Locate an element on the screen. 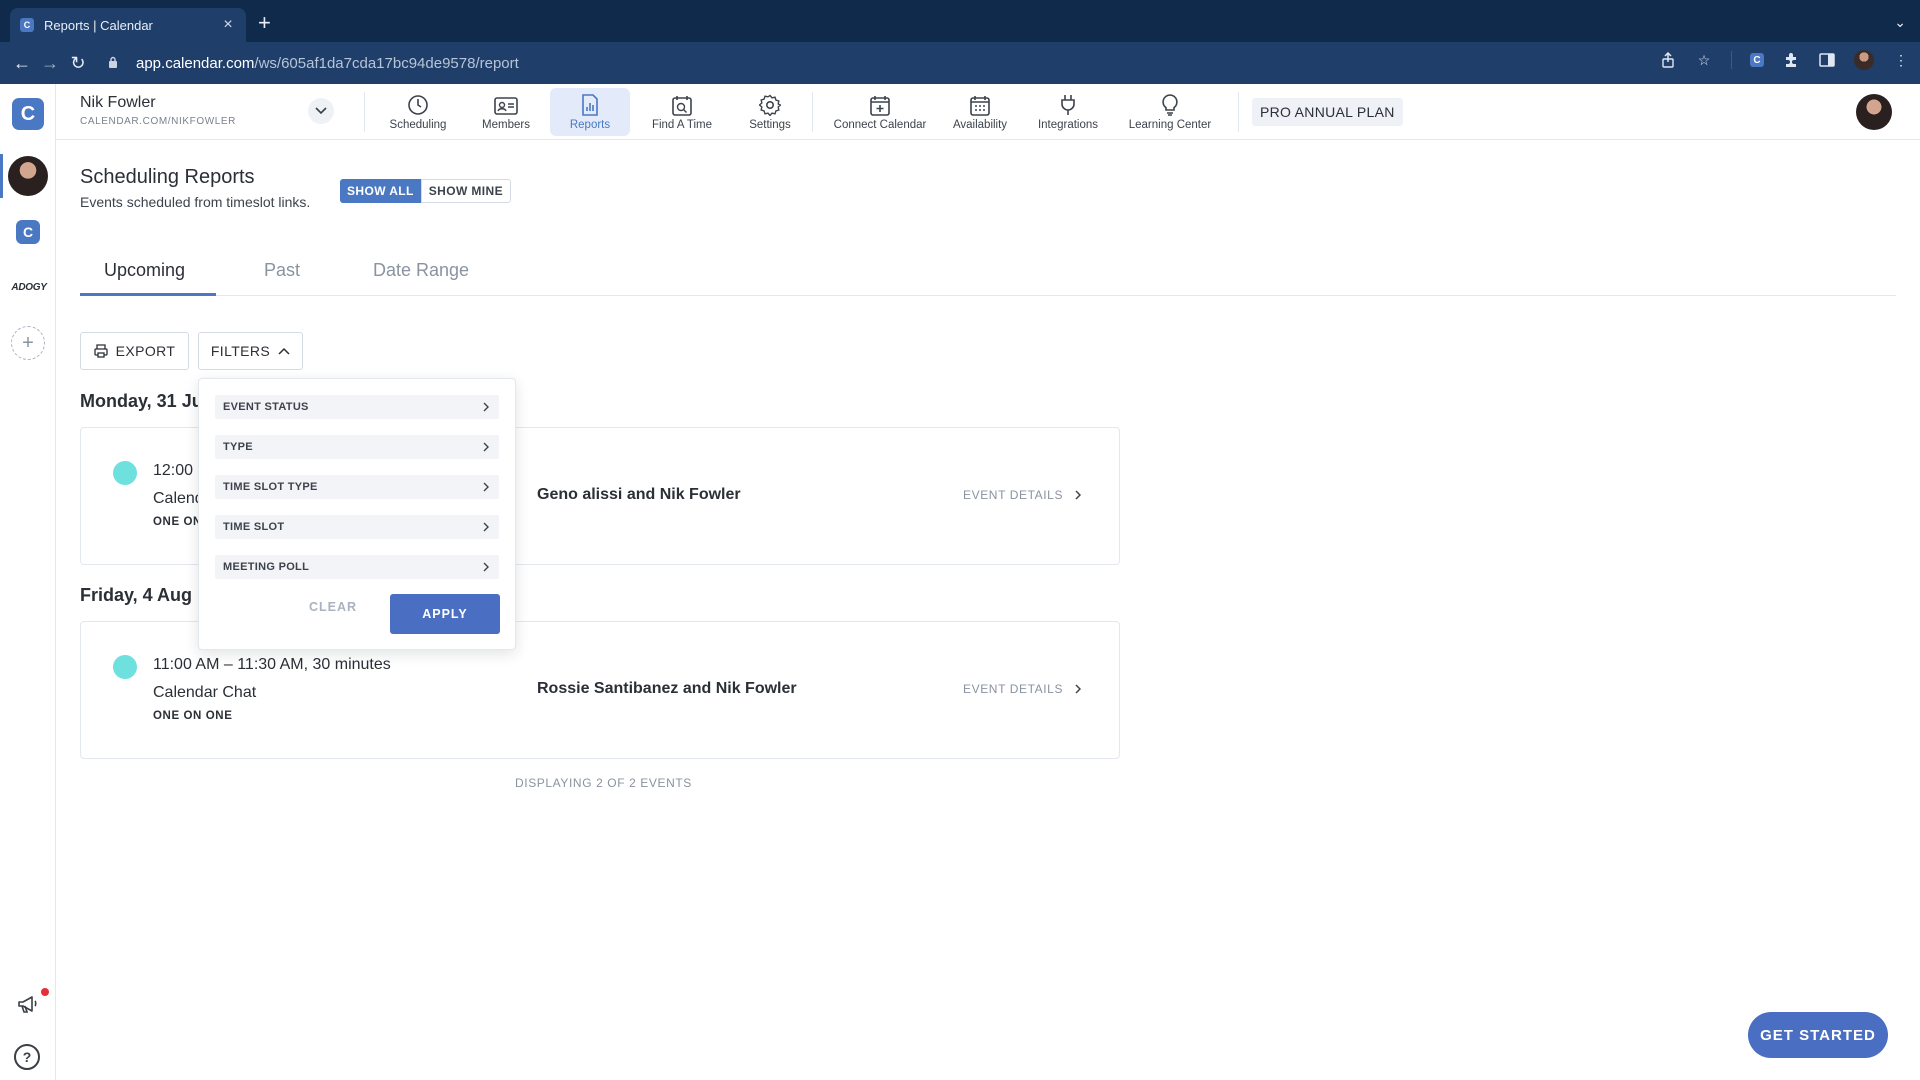 The height and width of the screenshot is (1080, 1920). filter-label: TYPE is located at coordinates (238, 447).